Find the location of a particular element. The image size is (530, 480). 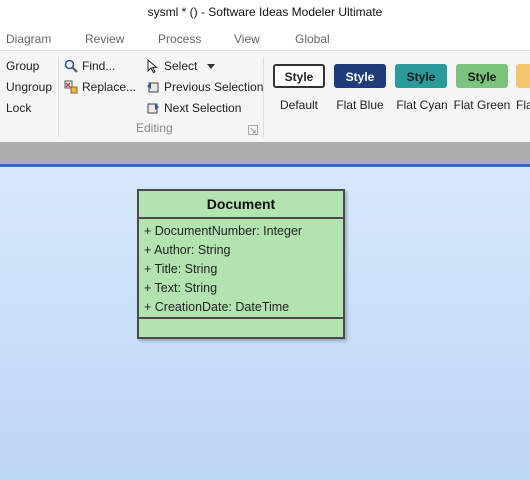

style-flat-blue-caption: Flat Blue is located at coordinates (360, 105).